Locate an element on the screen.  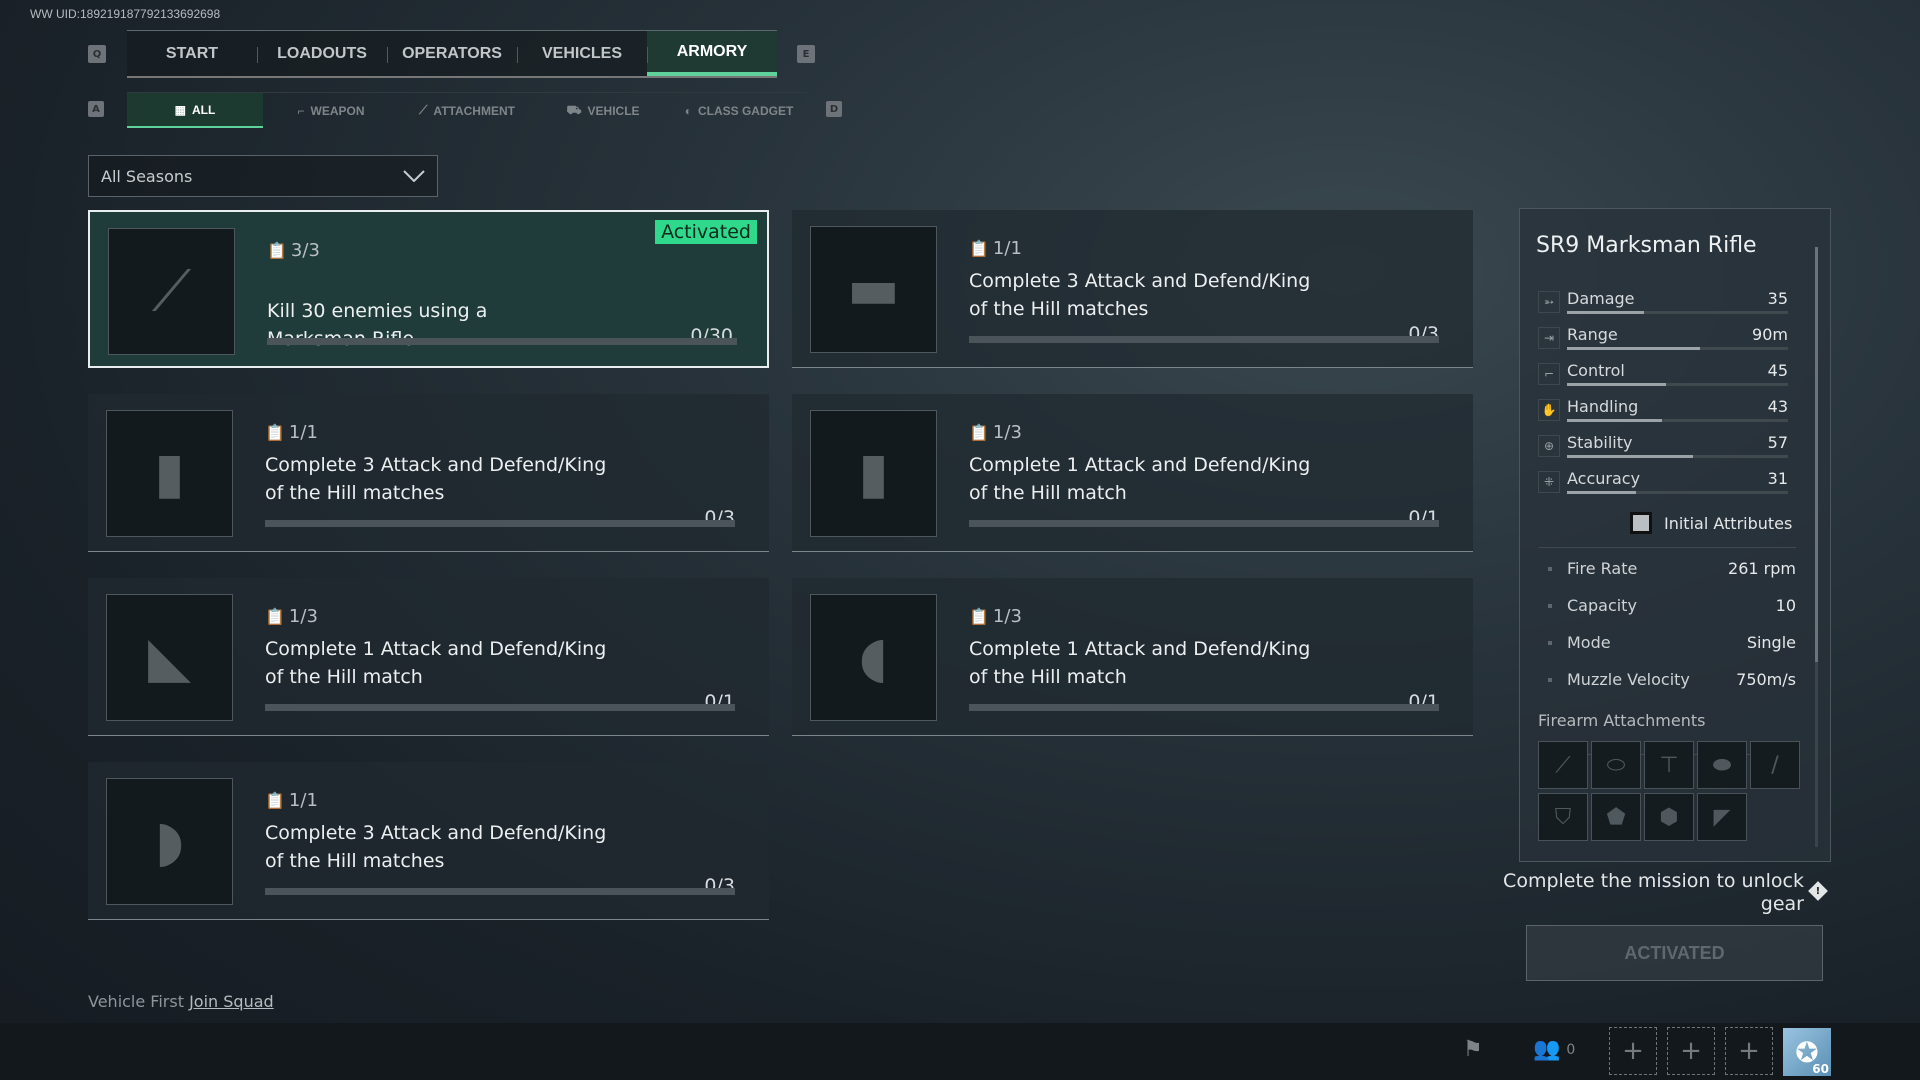
bottom-bar: ⚑ 👥 0 + + + ✪ 60 is located at coordinates (960, 1051).